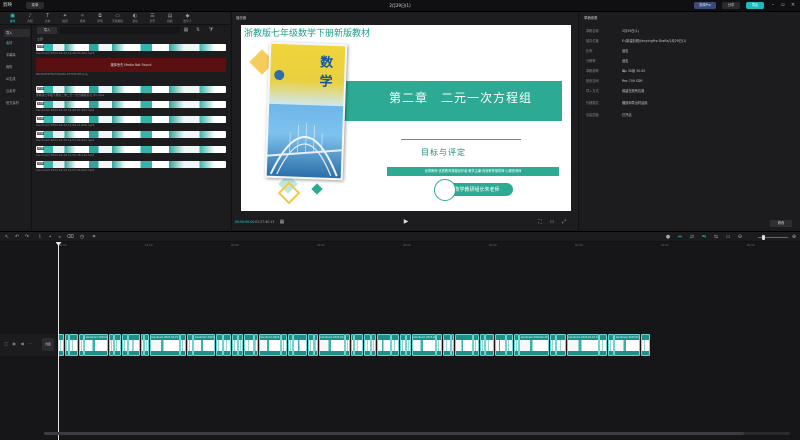 This screenshot has height=440, width=800. What do you see at coordinates (187, 18) in the screenshot?
I see `toolbar-tab-10: ◆ 数字人` at bounding box center [187, 18].